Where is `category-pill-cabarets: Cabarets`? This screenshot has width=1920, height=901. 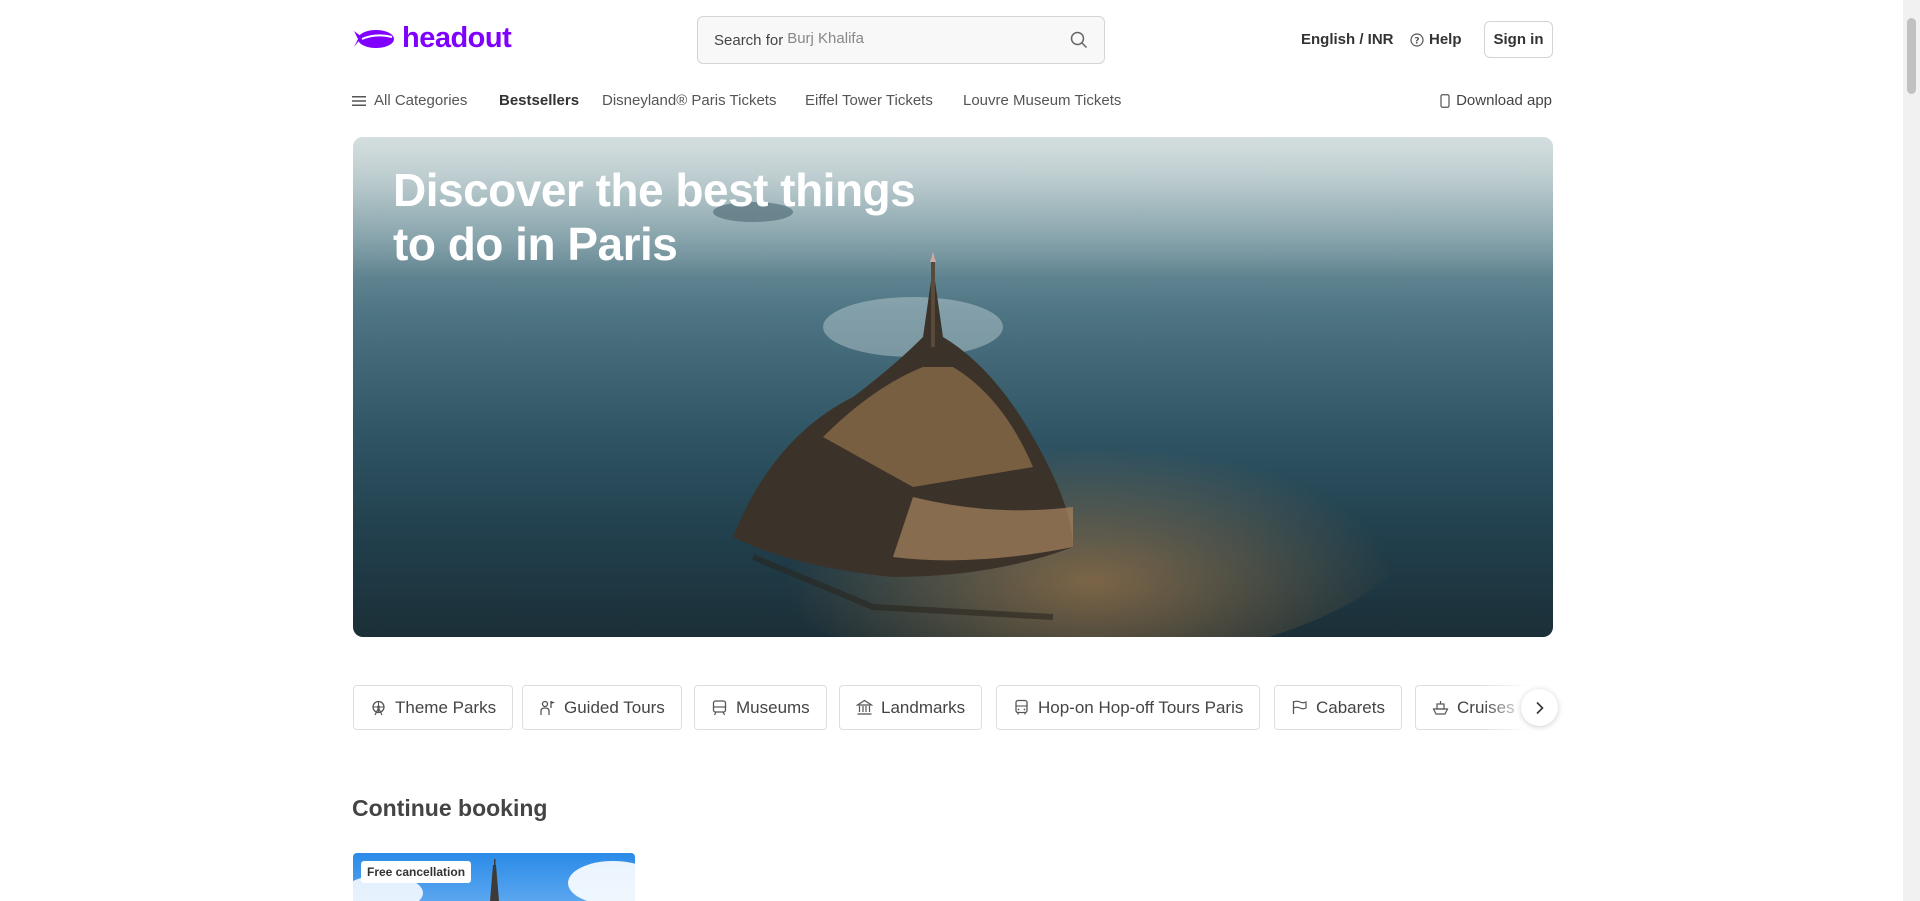
category-pill-cabarets: Cabarets is located at coordinates (1338, 707).